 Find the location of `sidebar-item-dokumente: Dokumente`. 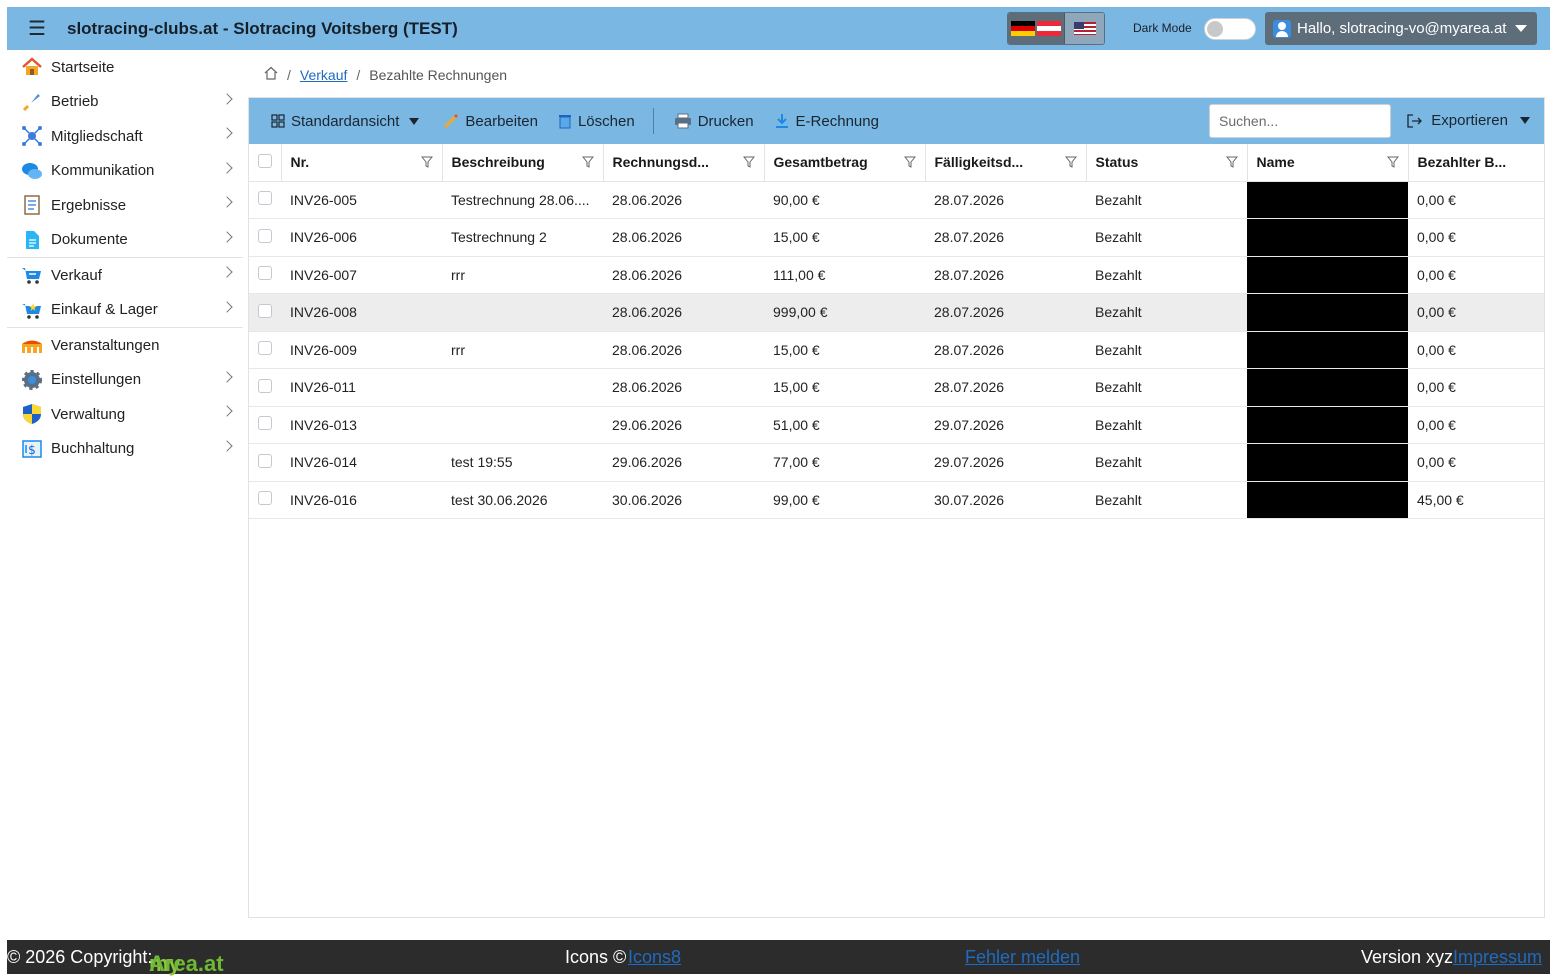

sidebar-item-dokumente: Dokumente is located at coordinates (125, 240).